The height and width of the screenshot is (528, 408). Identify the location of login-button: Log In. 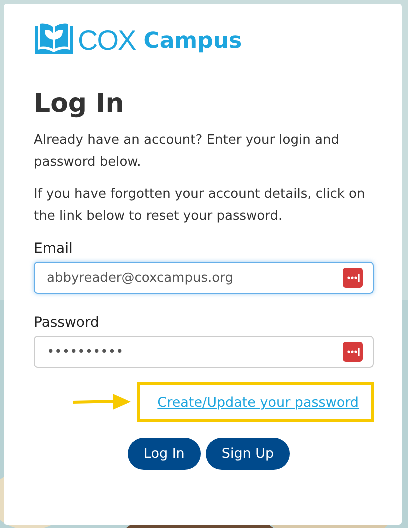
(164, 454).